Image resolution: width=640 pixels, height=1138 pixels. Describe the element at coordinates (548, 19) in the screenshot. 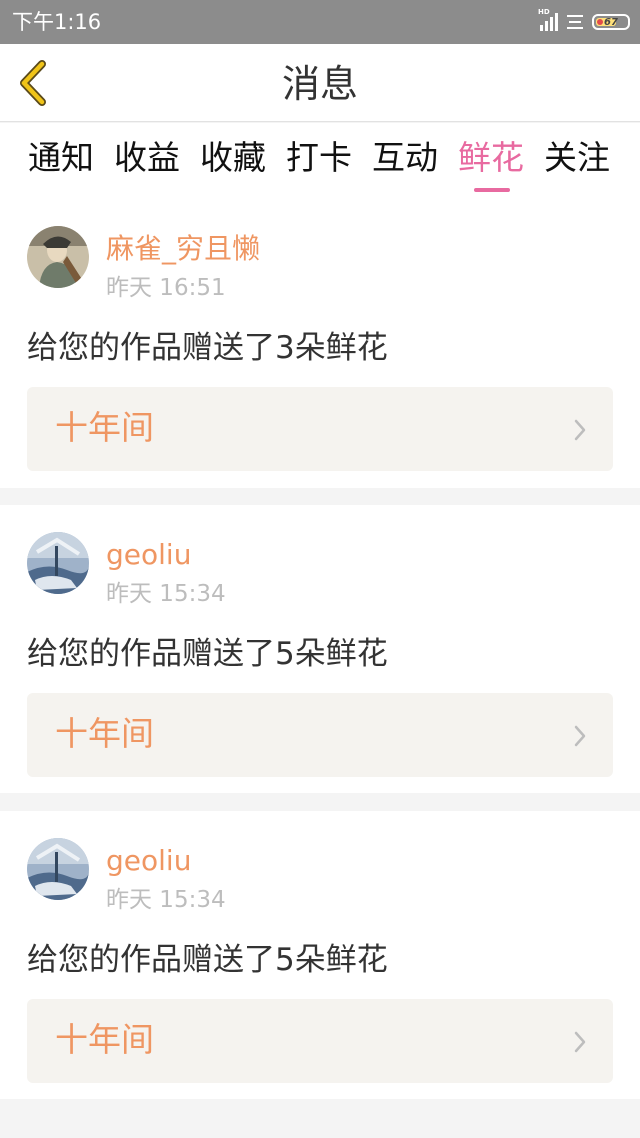

I see `signal-icon: HD` at that location.